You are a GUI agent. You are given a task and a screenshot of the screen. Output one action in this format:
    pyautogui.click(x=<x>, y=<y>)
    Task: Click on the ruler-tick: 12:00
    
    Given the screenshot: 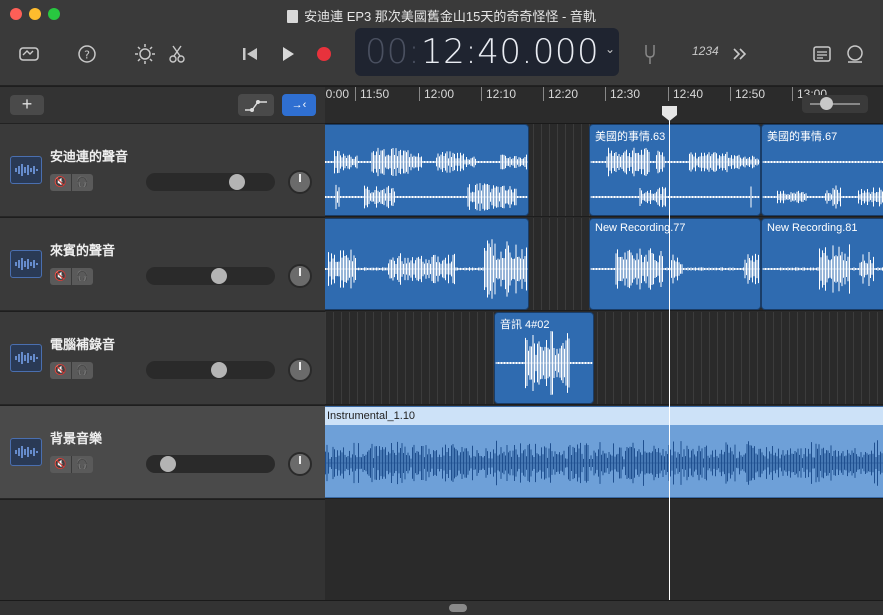 What is the action you would take?
    pyautogui.click(x=436, y=94)
    